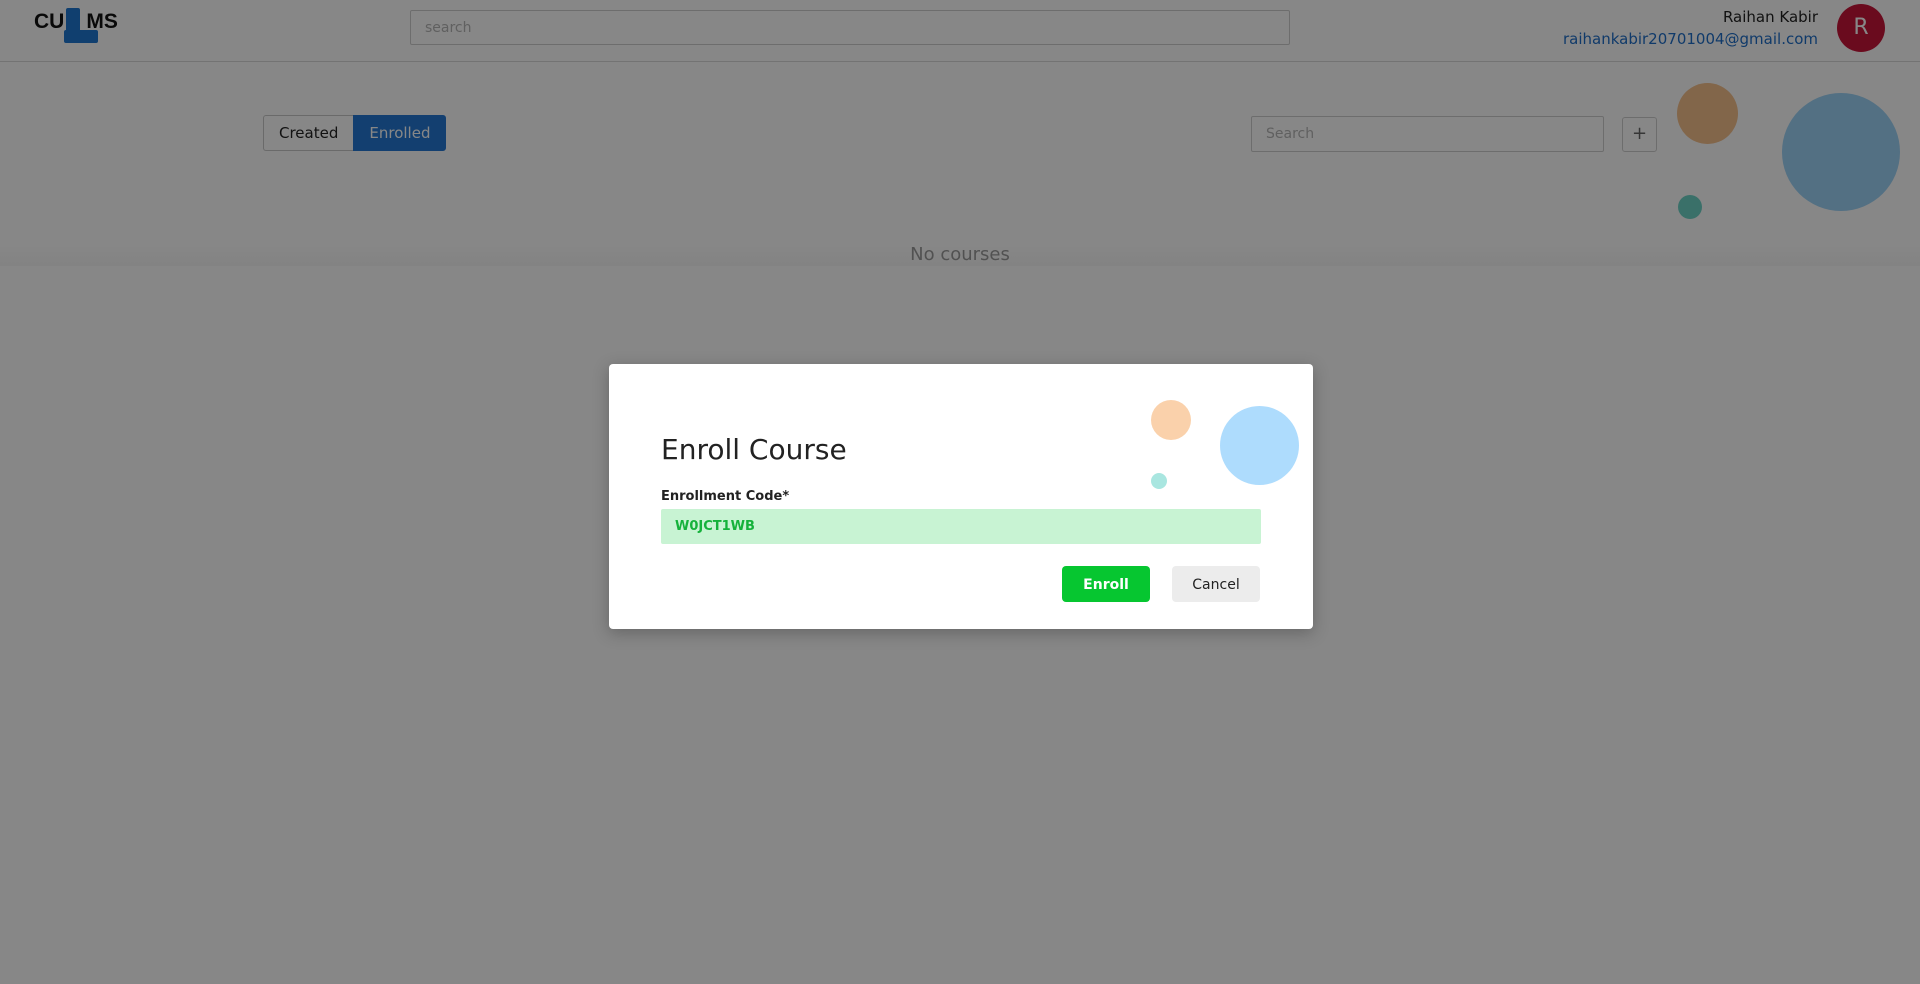  Describe the element at coordinates (1106, 584) in the screenshot. I see `enroll-button: Enroll` at that location.